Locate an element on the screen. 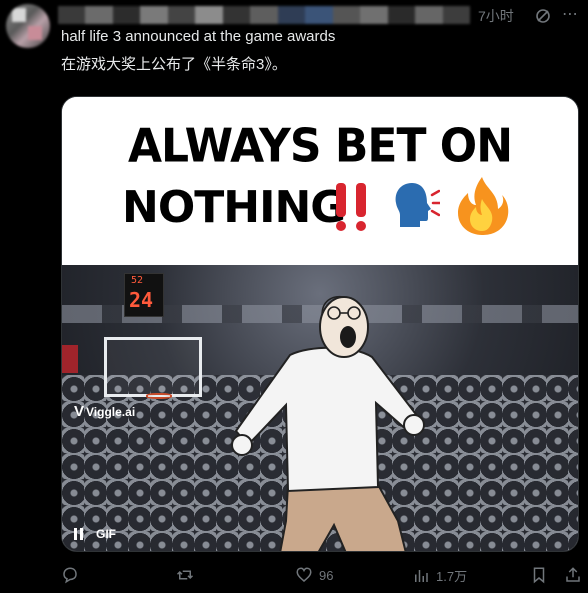 The width and height of the screenshot is (588, 593). repost-button is located at coordinates (188, 575).